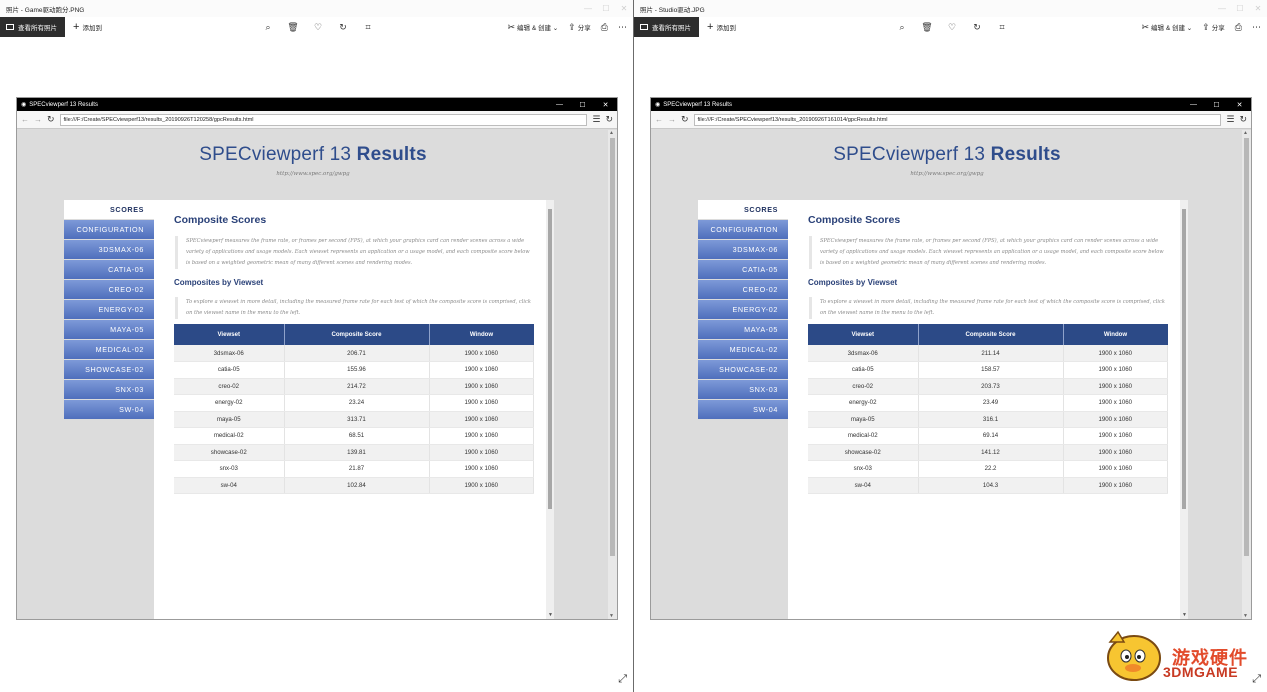 The width and height of the screenshot is (1267, 692). I want to click on expand-icon: ⤢, so click(622, 679).